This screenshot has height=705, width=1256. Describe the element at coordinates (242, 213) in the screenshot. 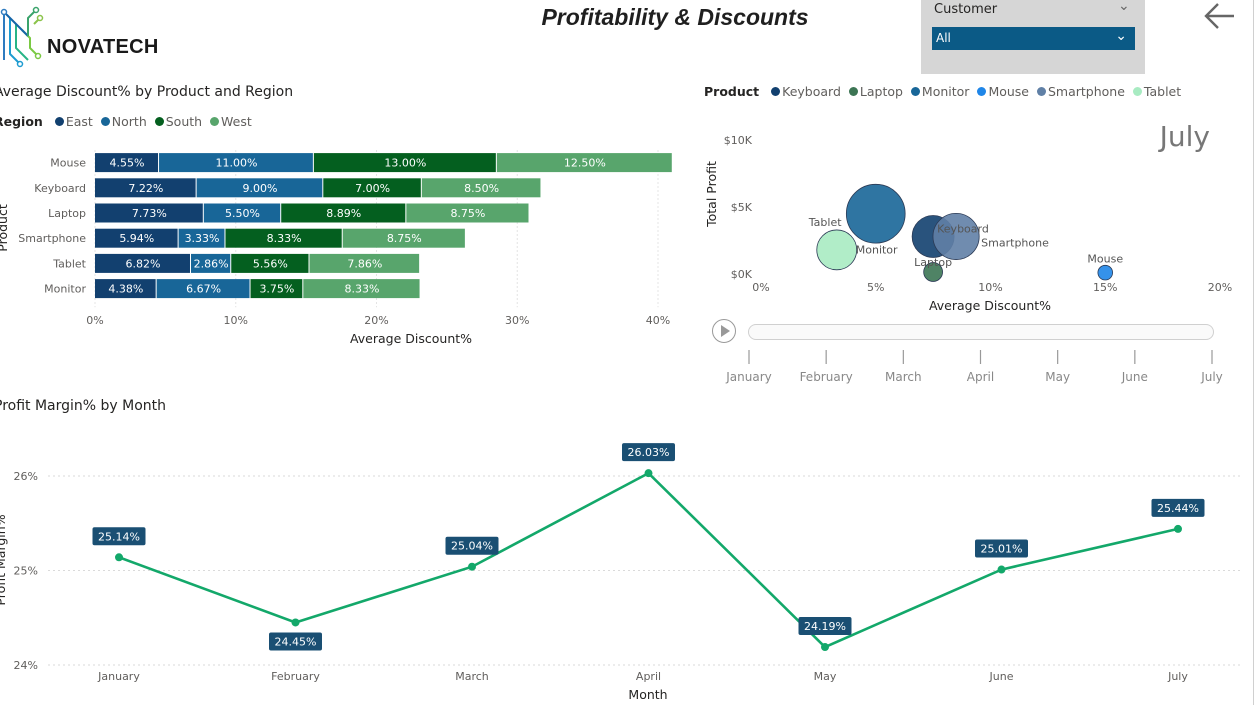

I see `bar-data-label: 5.50%` at that location.